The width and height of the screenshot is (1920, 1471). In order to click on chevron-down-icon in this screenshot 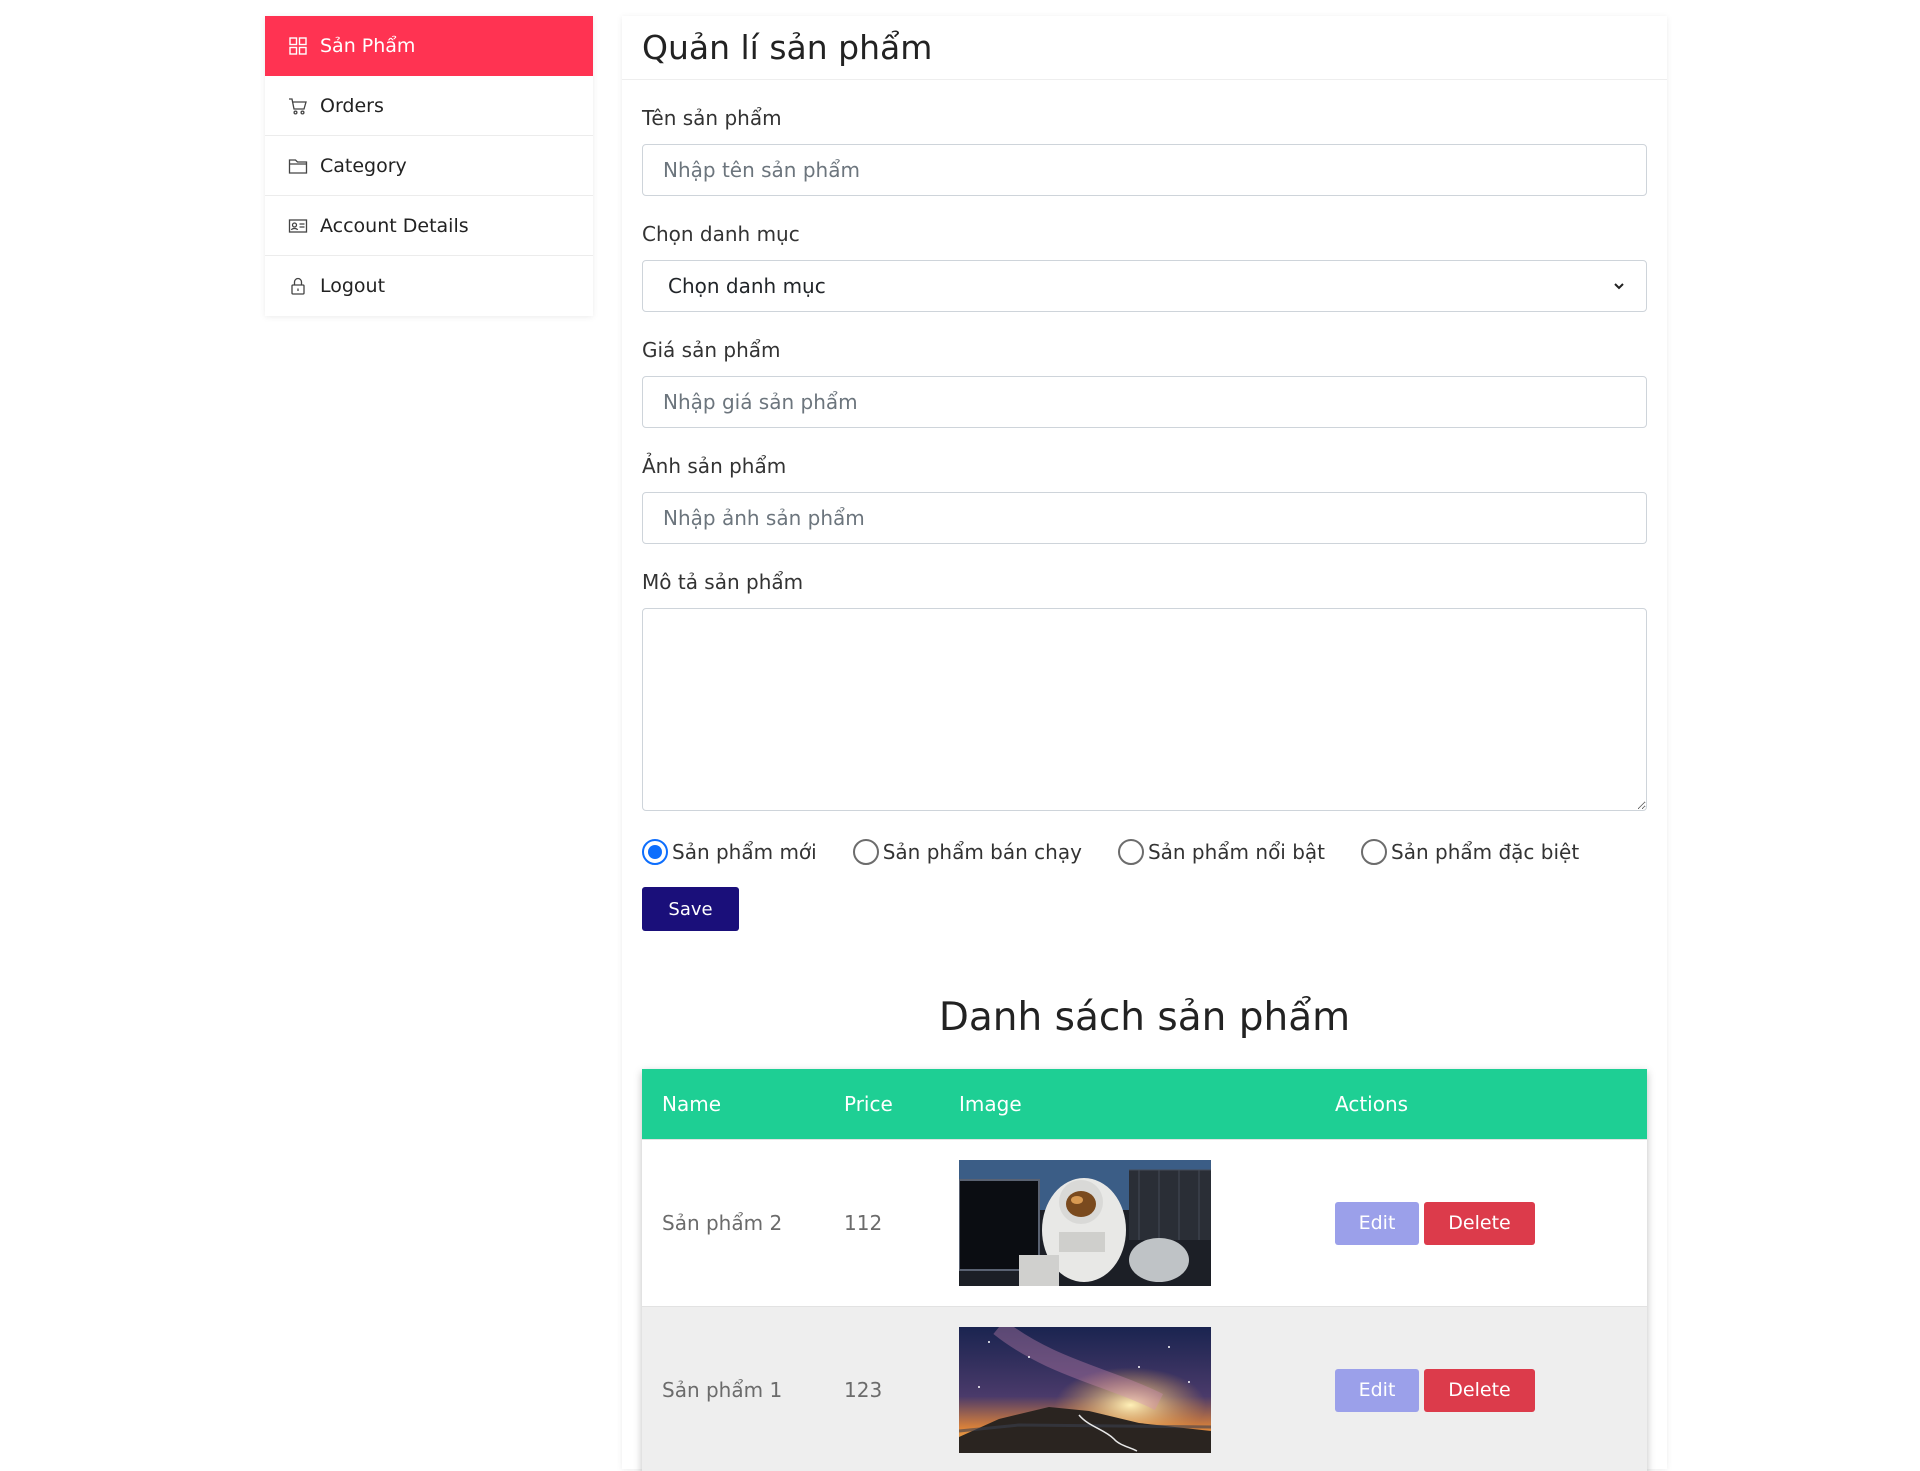, I will do `click(1619, 286)`.